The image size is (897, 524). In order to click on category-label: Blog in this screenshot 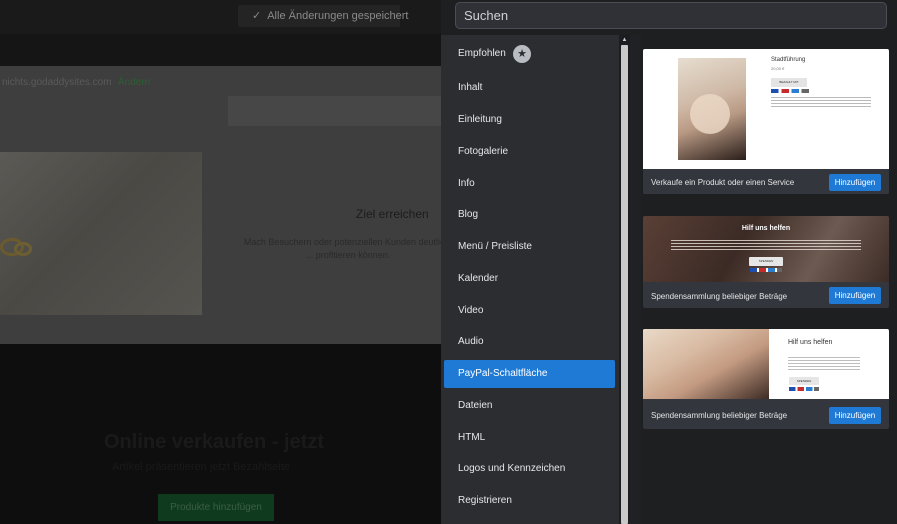, I will do `click(468, 214)`.